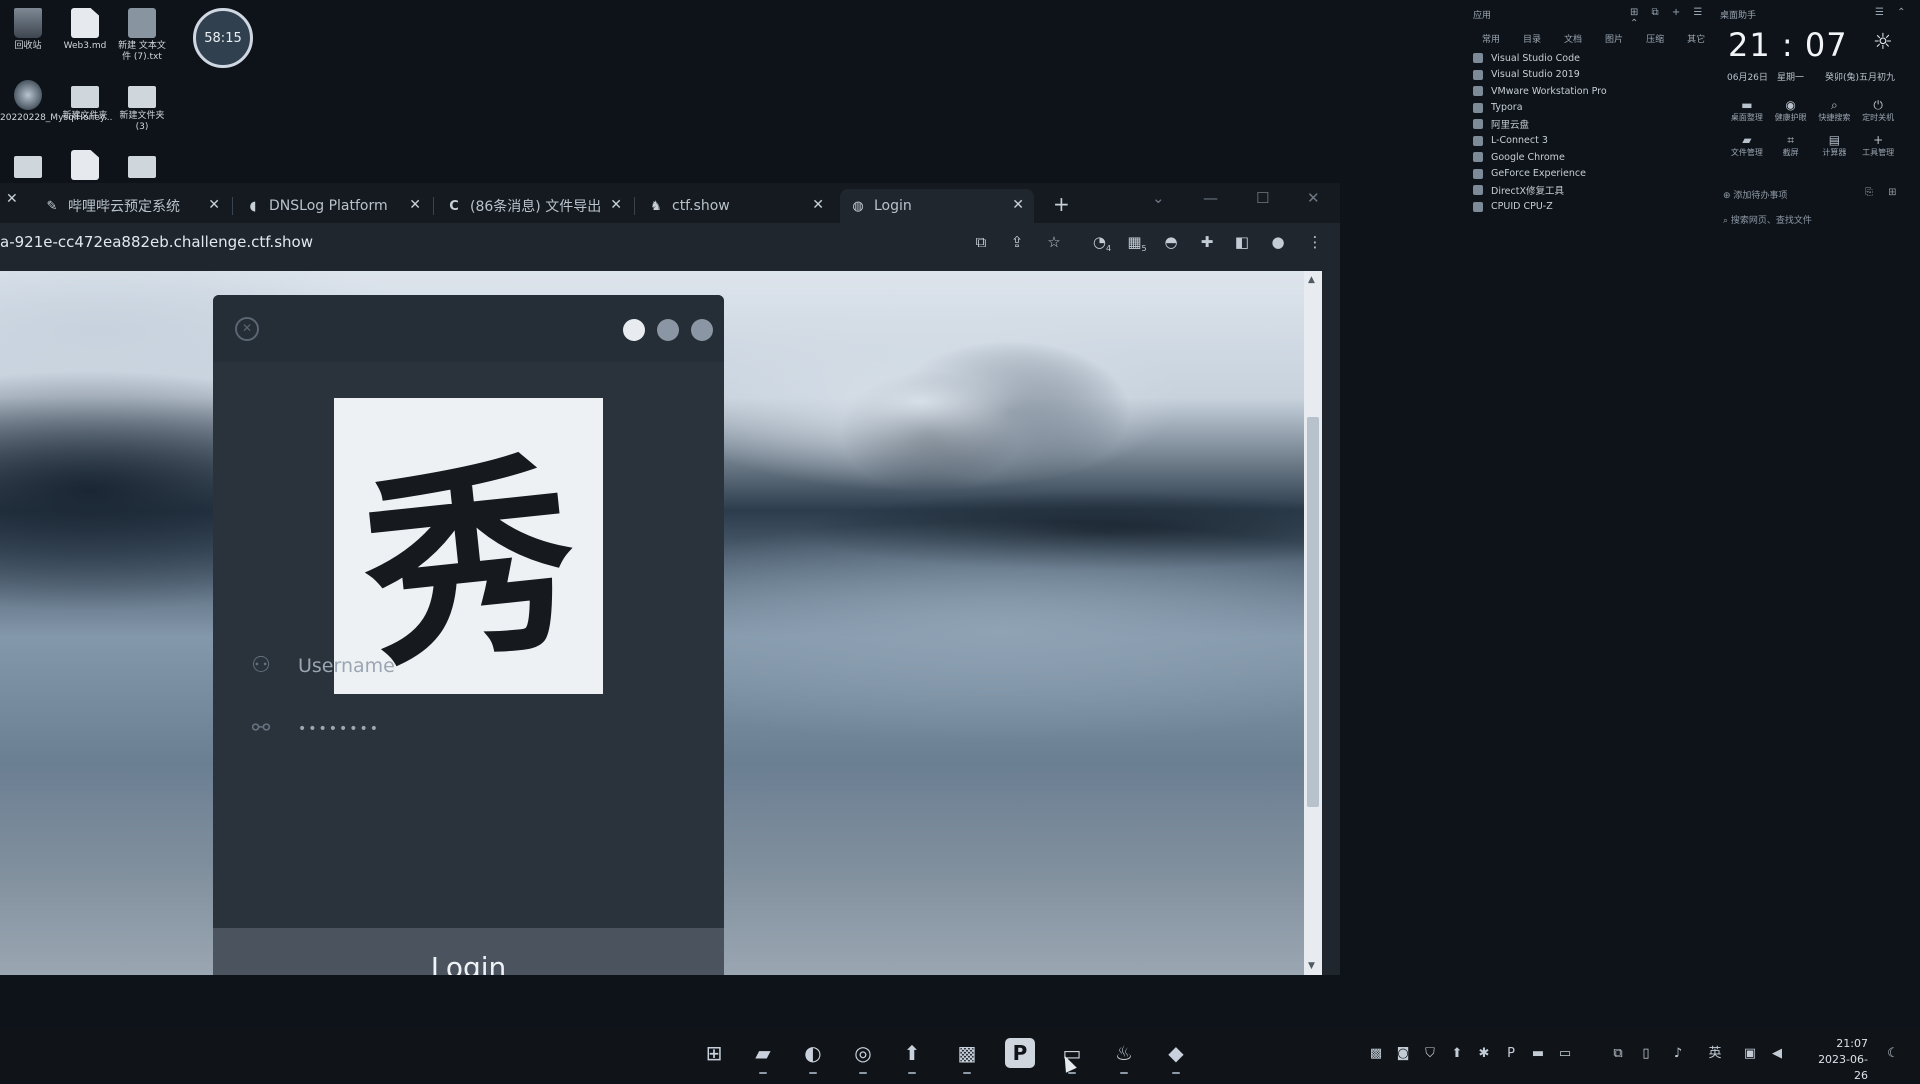 The width and height of the screenshot is (1920, 1084). What do you see at coordinates (1176, 1056) in the screenshot?
I see `taskbar-games-app: ◆` at bounding box center [1176, 1056].